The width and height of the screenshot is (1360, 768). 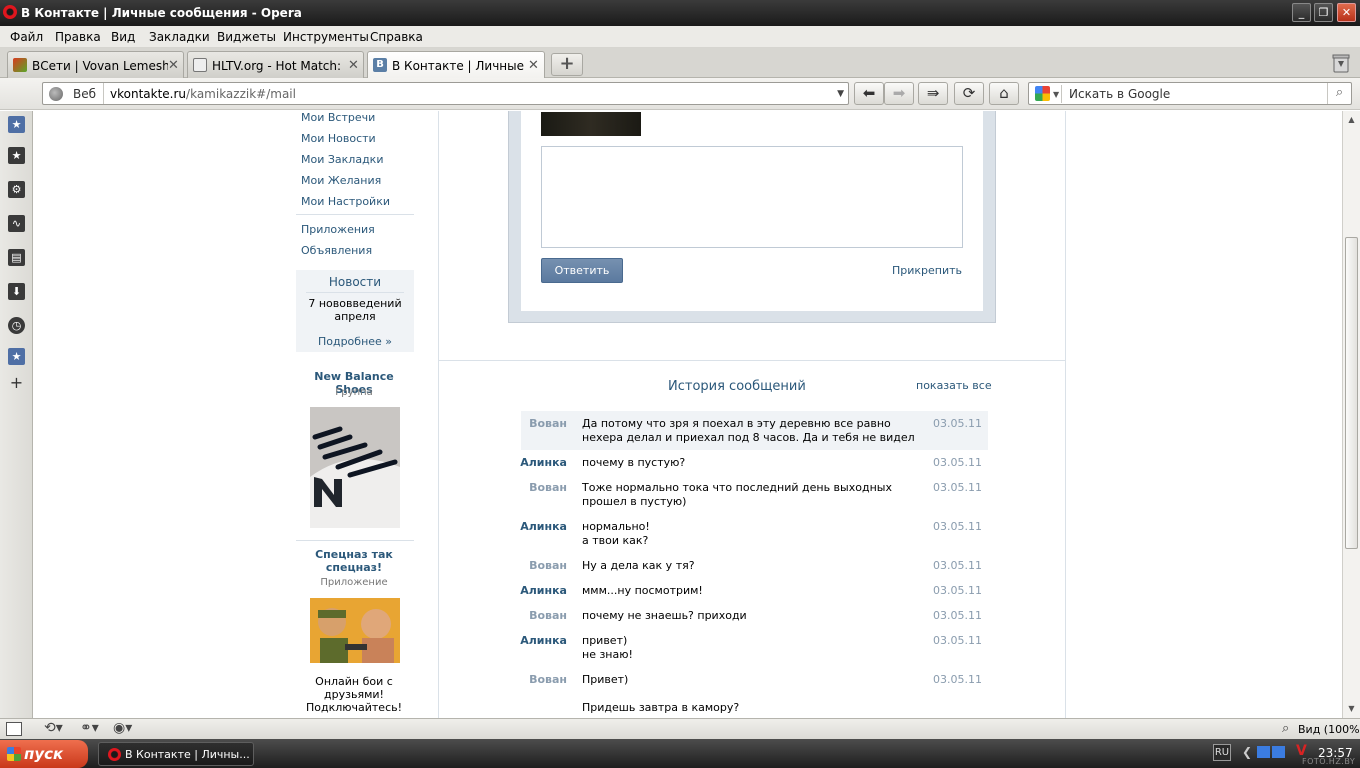 I want to click on settings-gear-icon: ⚙, so click(x=16, y=189).